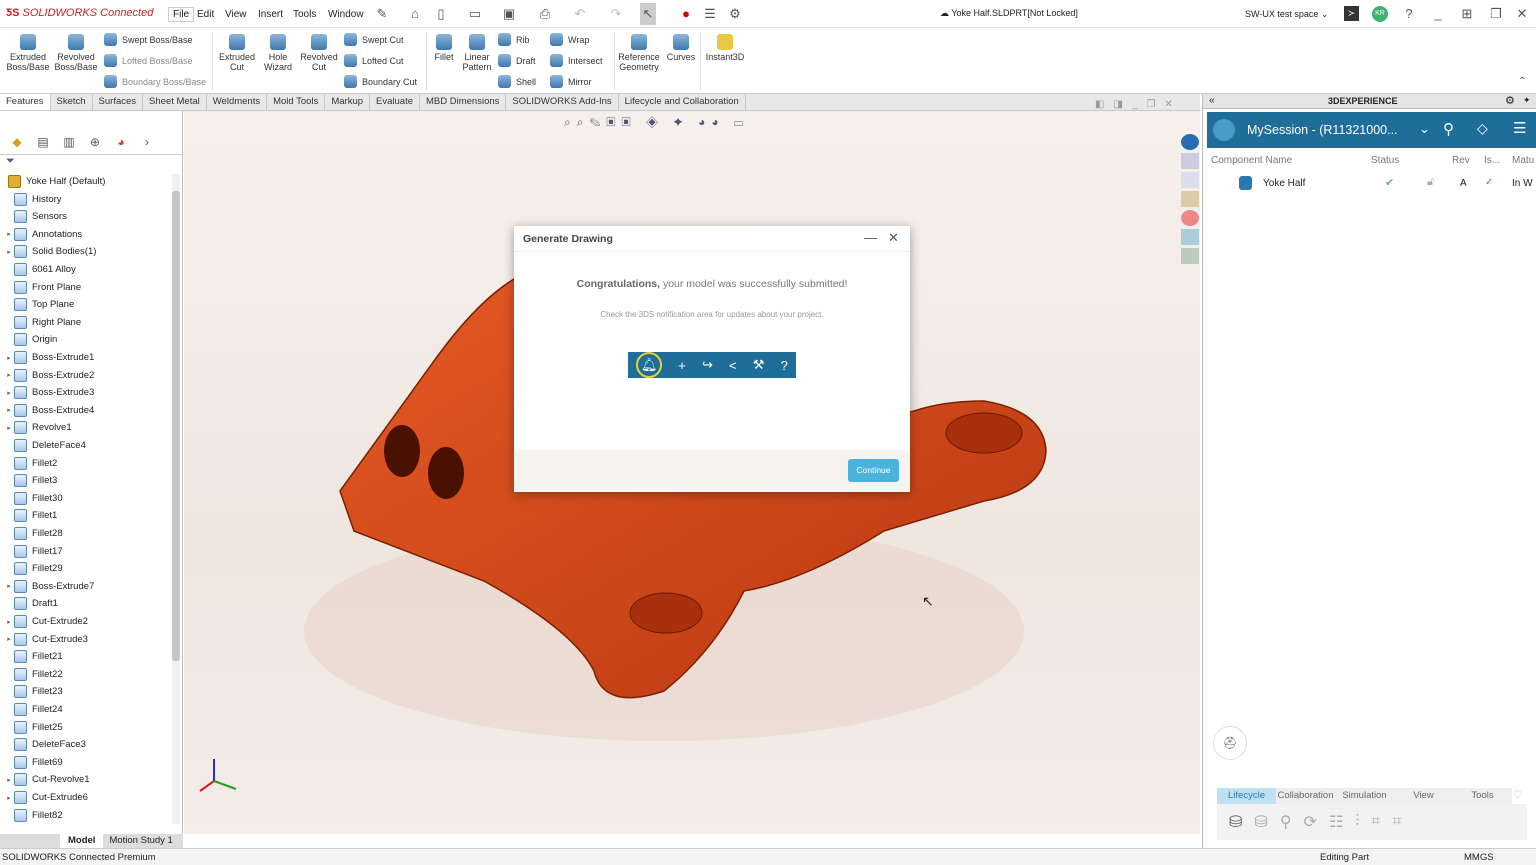  I want to click on minimize-icon: —, so click(870, 237).